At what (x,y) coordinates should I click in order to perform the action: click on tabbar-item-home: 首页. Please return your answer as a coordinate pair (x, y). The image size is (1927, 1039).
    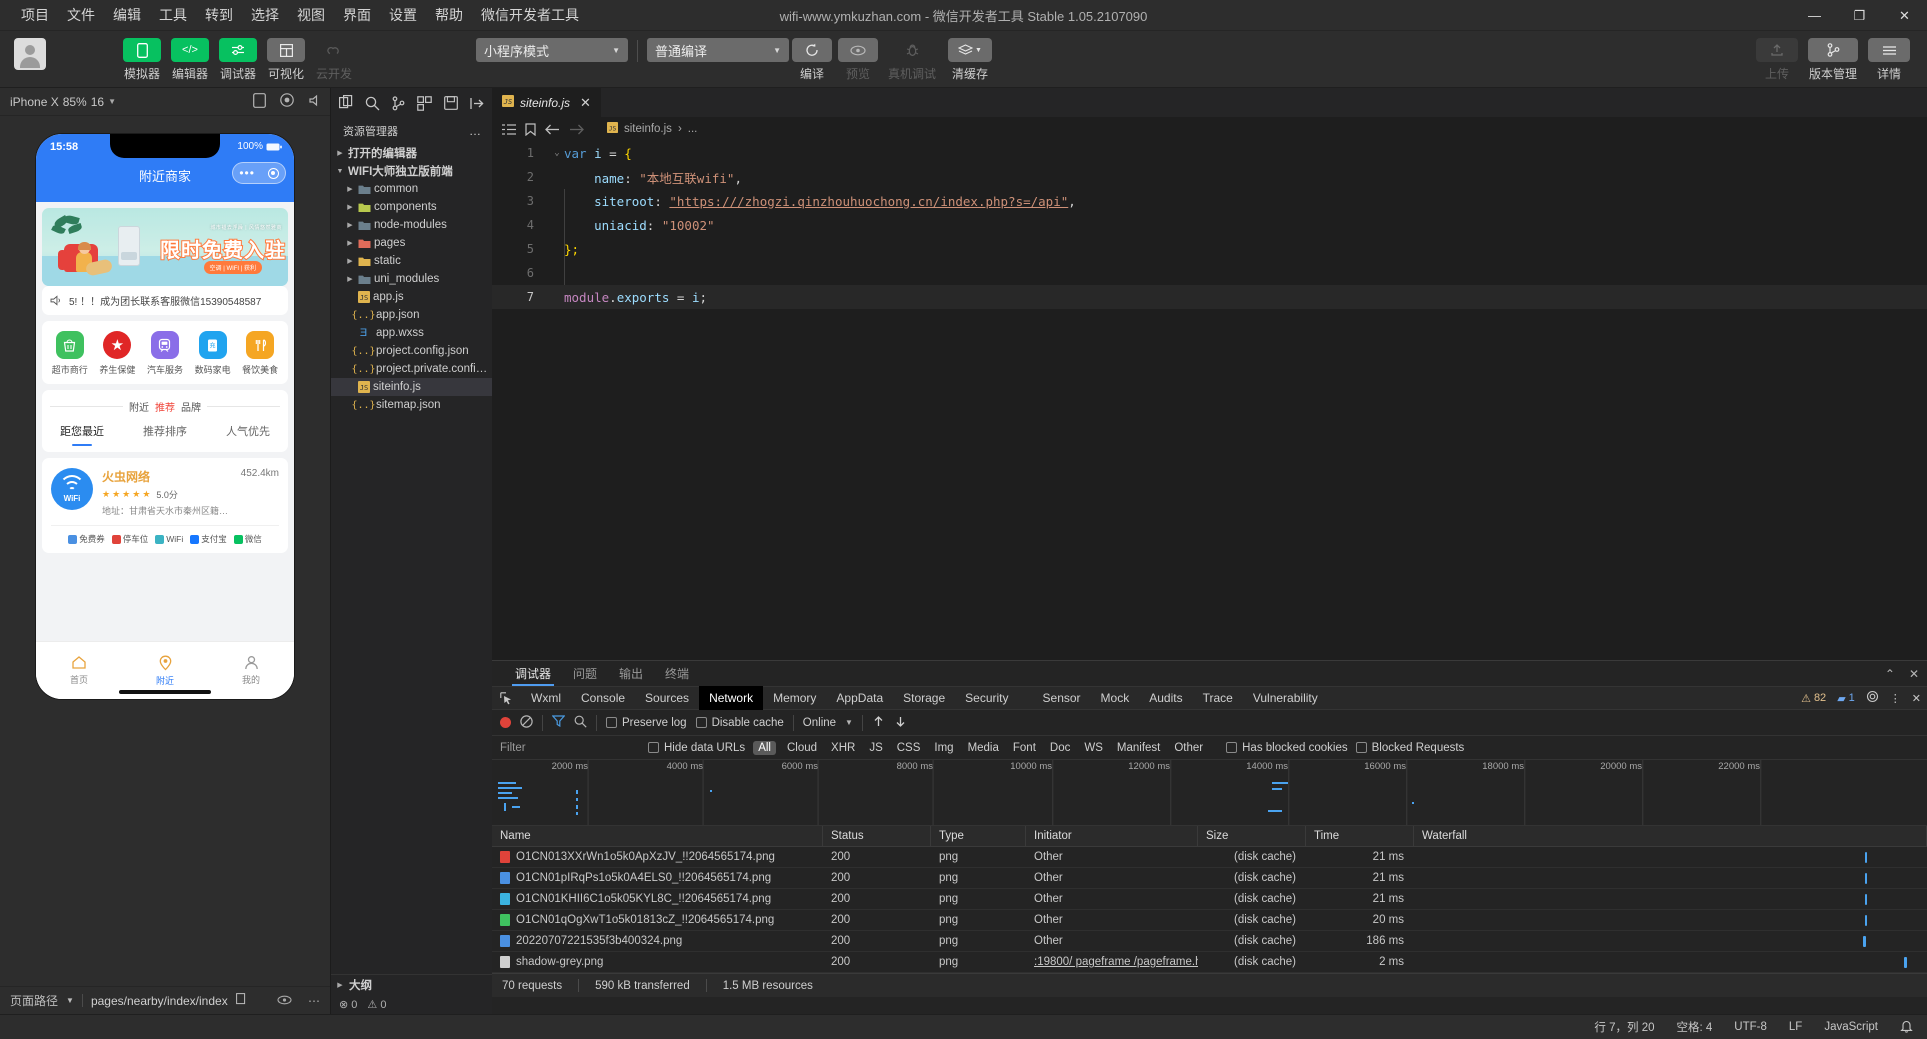
    Looking at the image, I should click on (79, 670).